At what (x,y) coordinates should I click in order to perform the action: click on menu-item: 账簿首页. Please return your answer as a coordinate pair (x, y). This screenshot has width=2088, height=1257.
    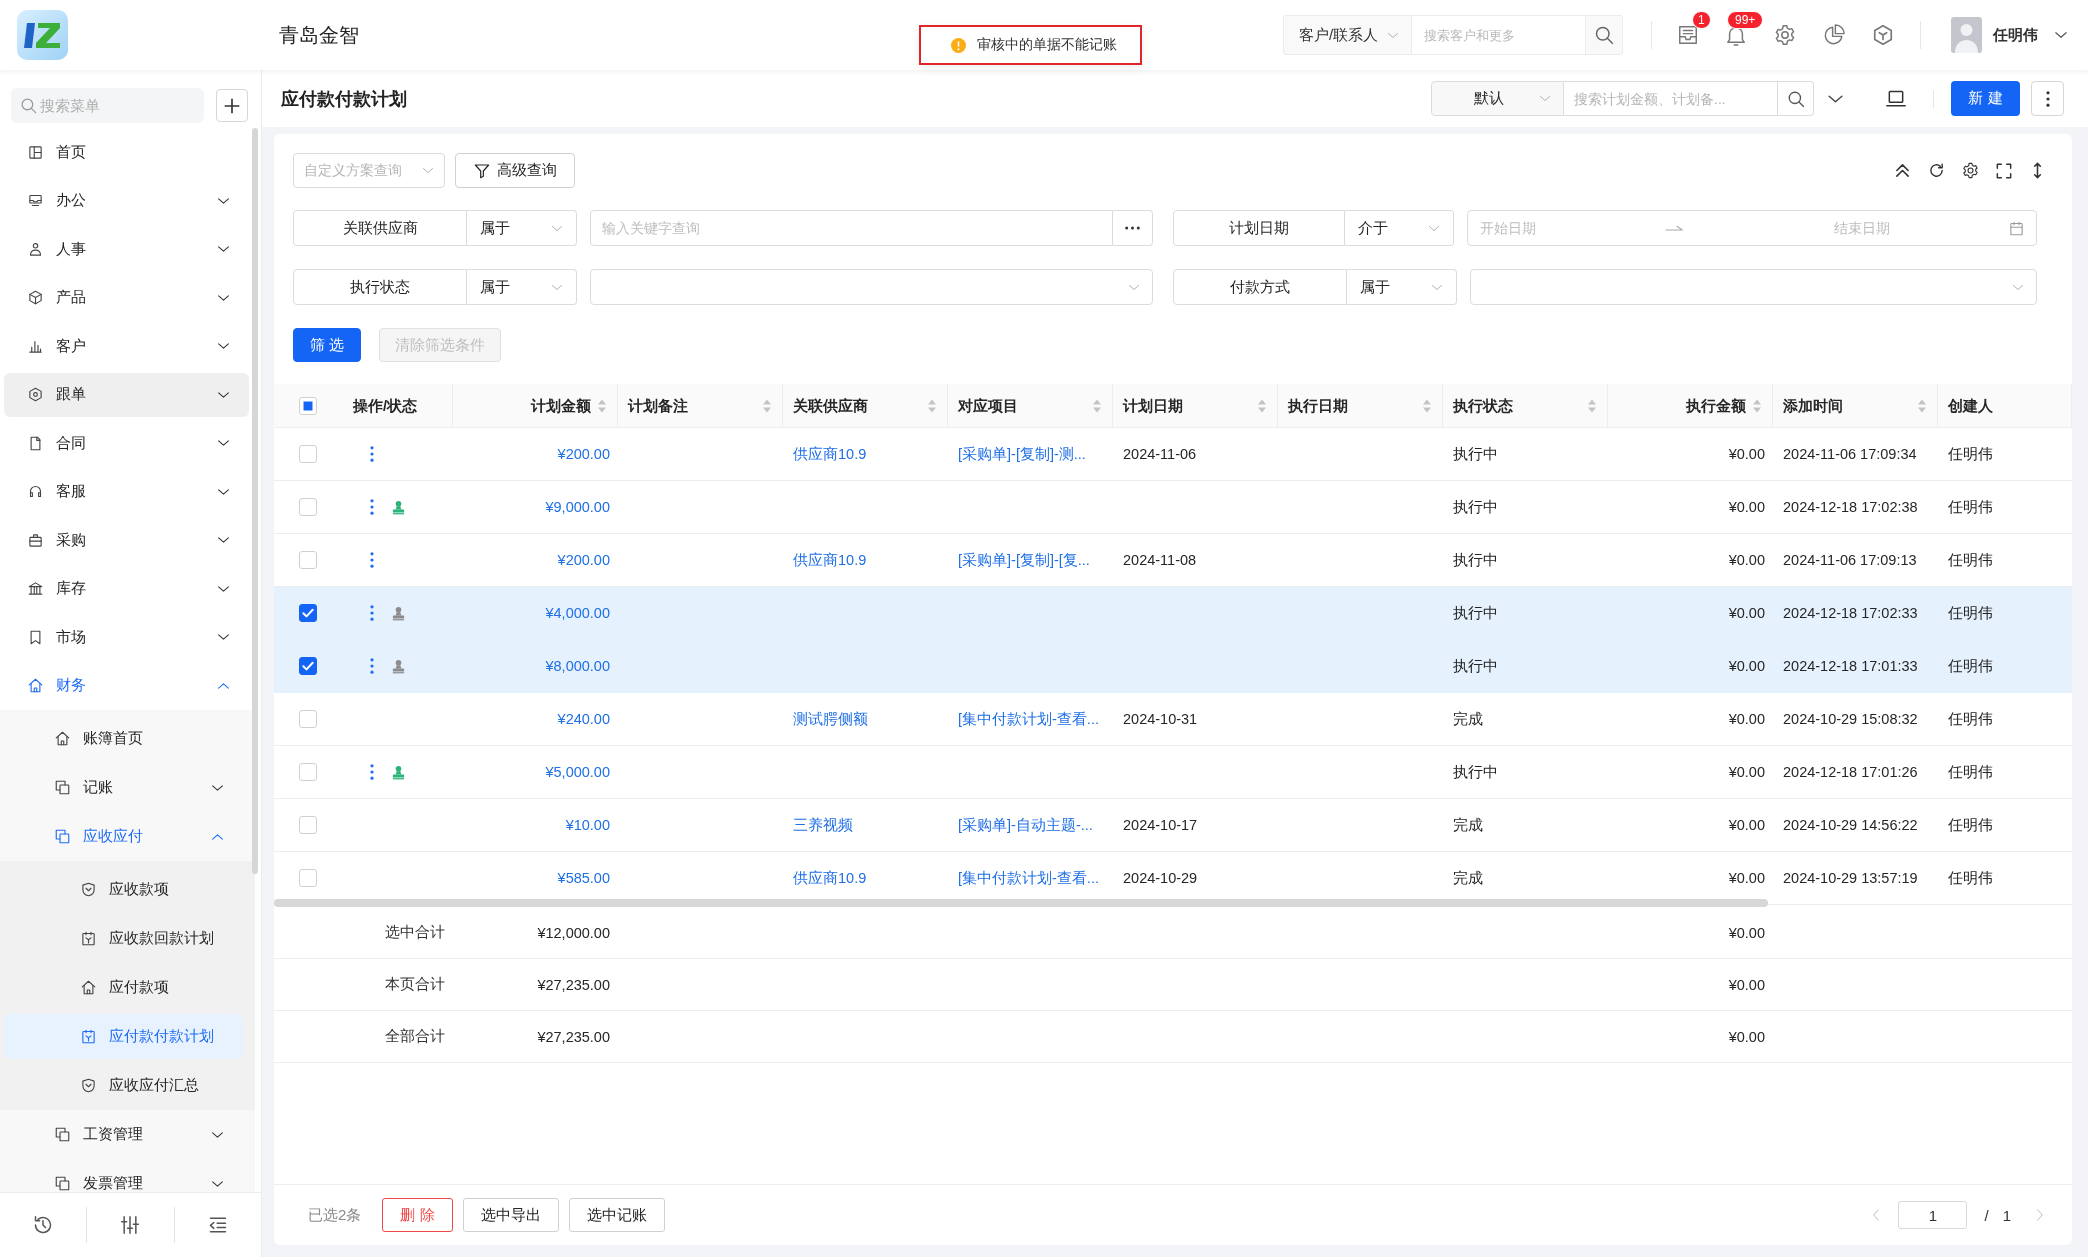
    Looking at the image, I should click on (123, 738).